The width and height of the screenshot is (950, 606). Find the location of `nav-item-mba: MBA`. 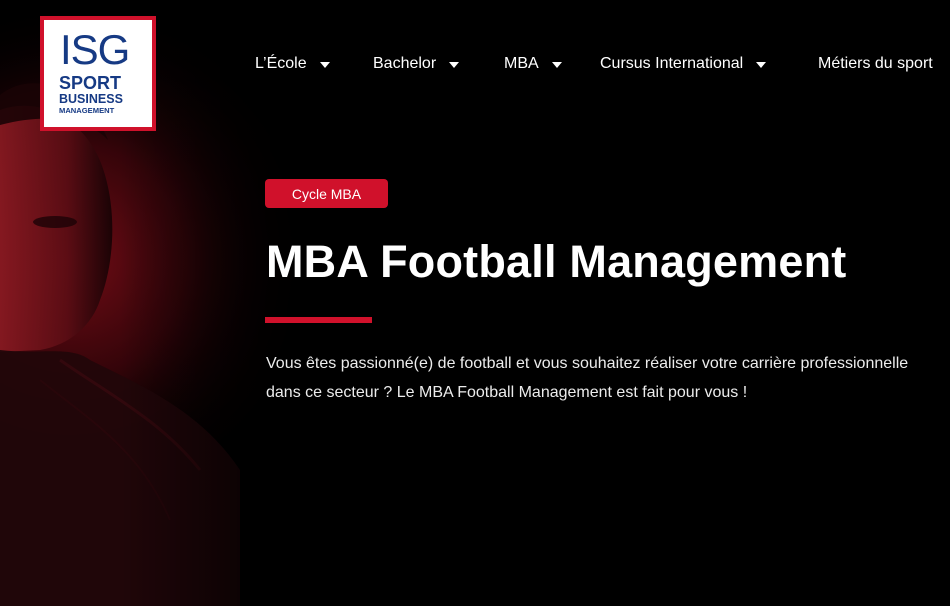

nav-item-mba: MBA is located at coordinates (533, 64).